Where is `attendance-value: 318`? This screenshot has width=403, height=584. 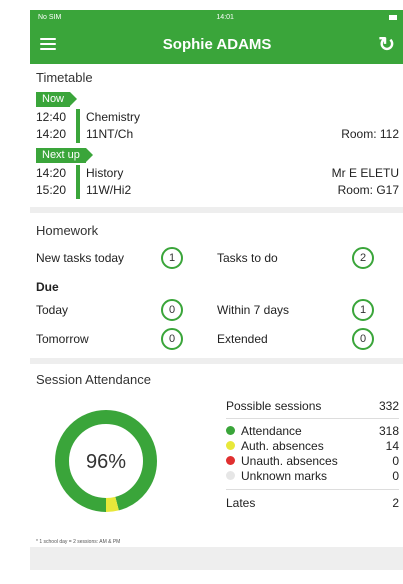
attendance-value: 318 is located at coordinates (388, 430).